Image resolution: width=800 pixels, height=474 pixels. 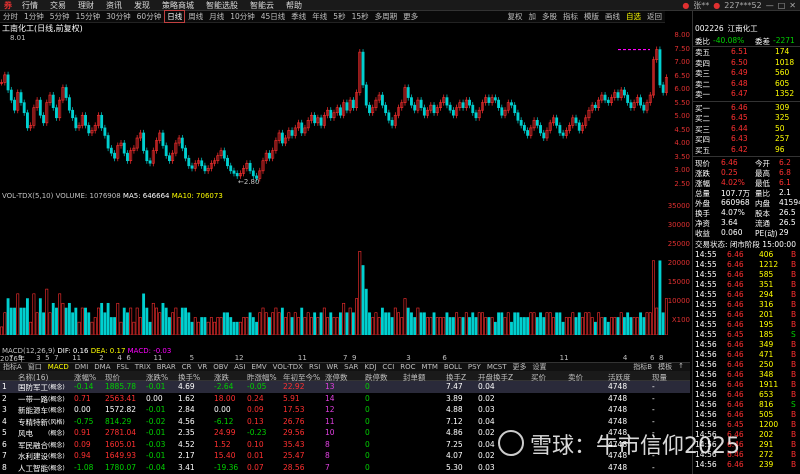 I want to click on menu-item-cloud: 智能云, so click(x=262, y=5).